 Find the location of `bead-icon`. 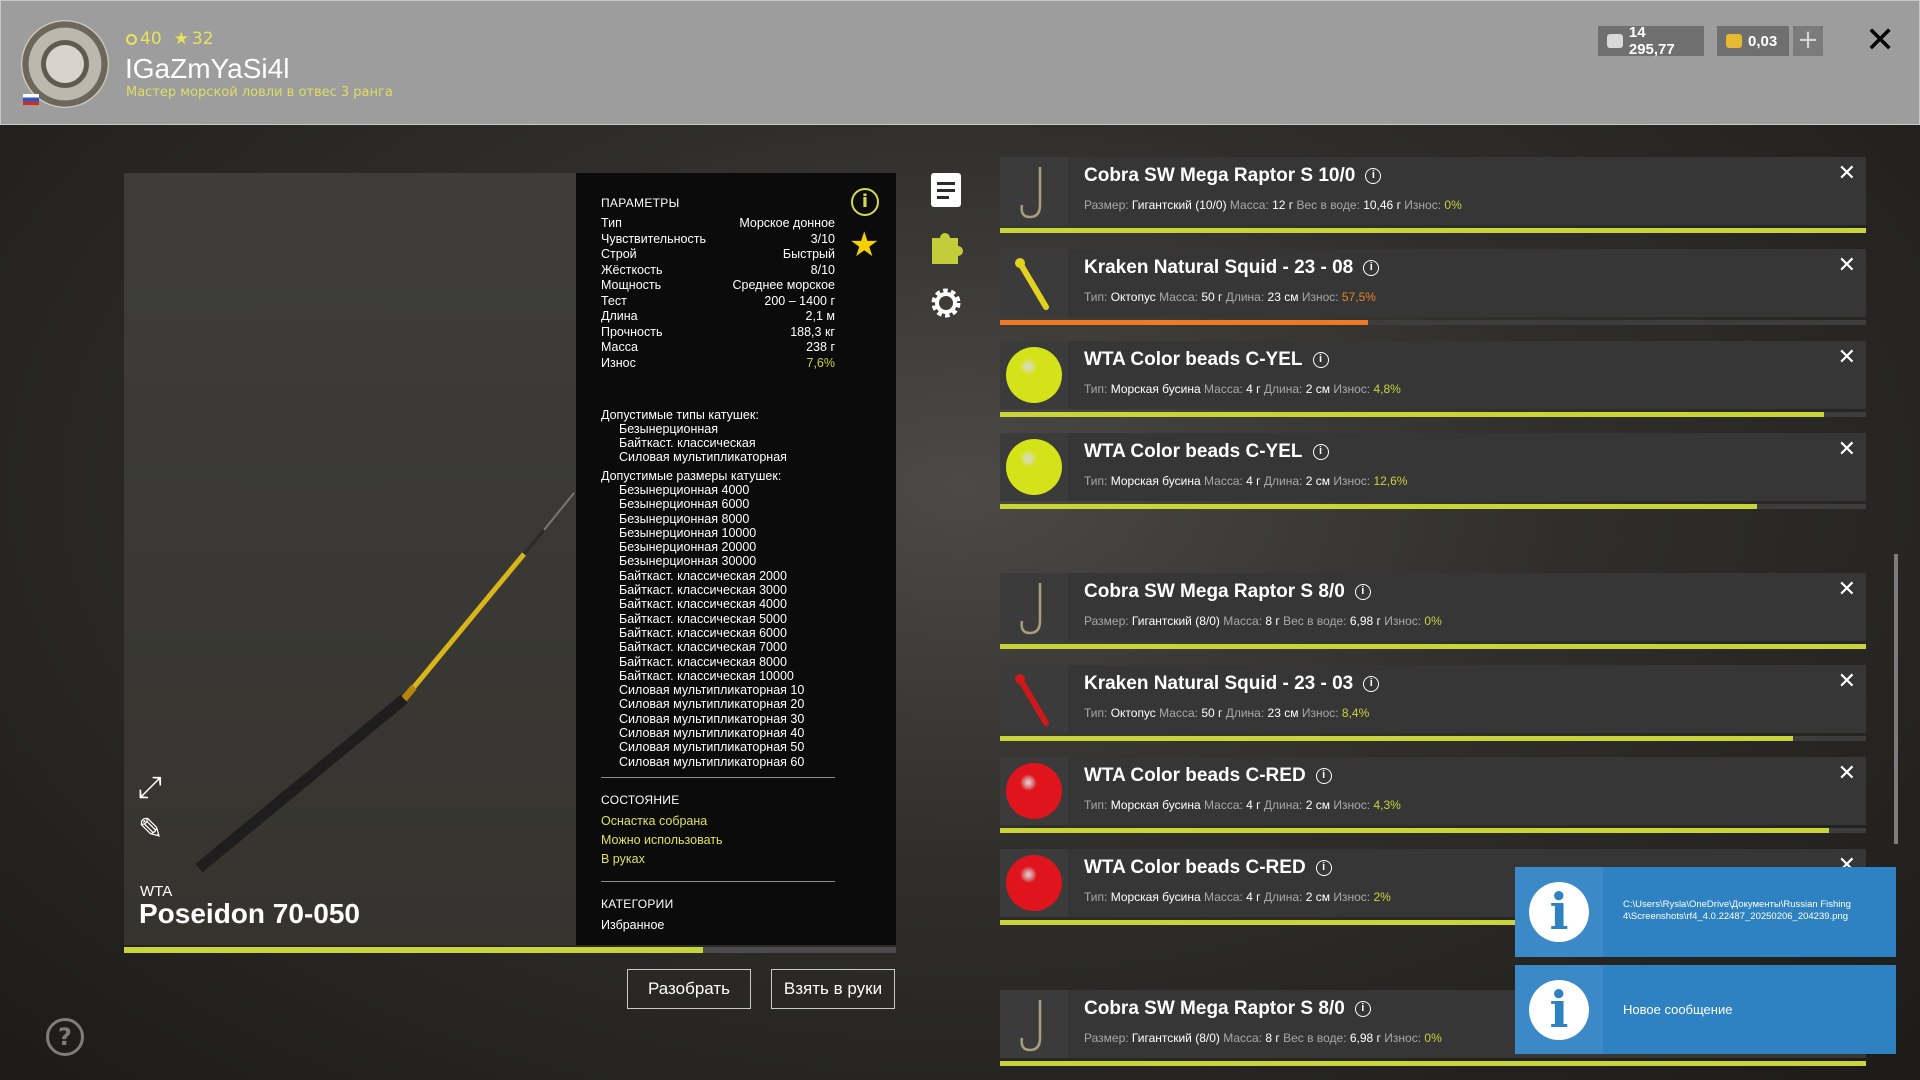

bead-icon is located at coordinates (1034, 375).